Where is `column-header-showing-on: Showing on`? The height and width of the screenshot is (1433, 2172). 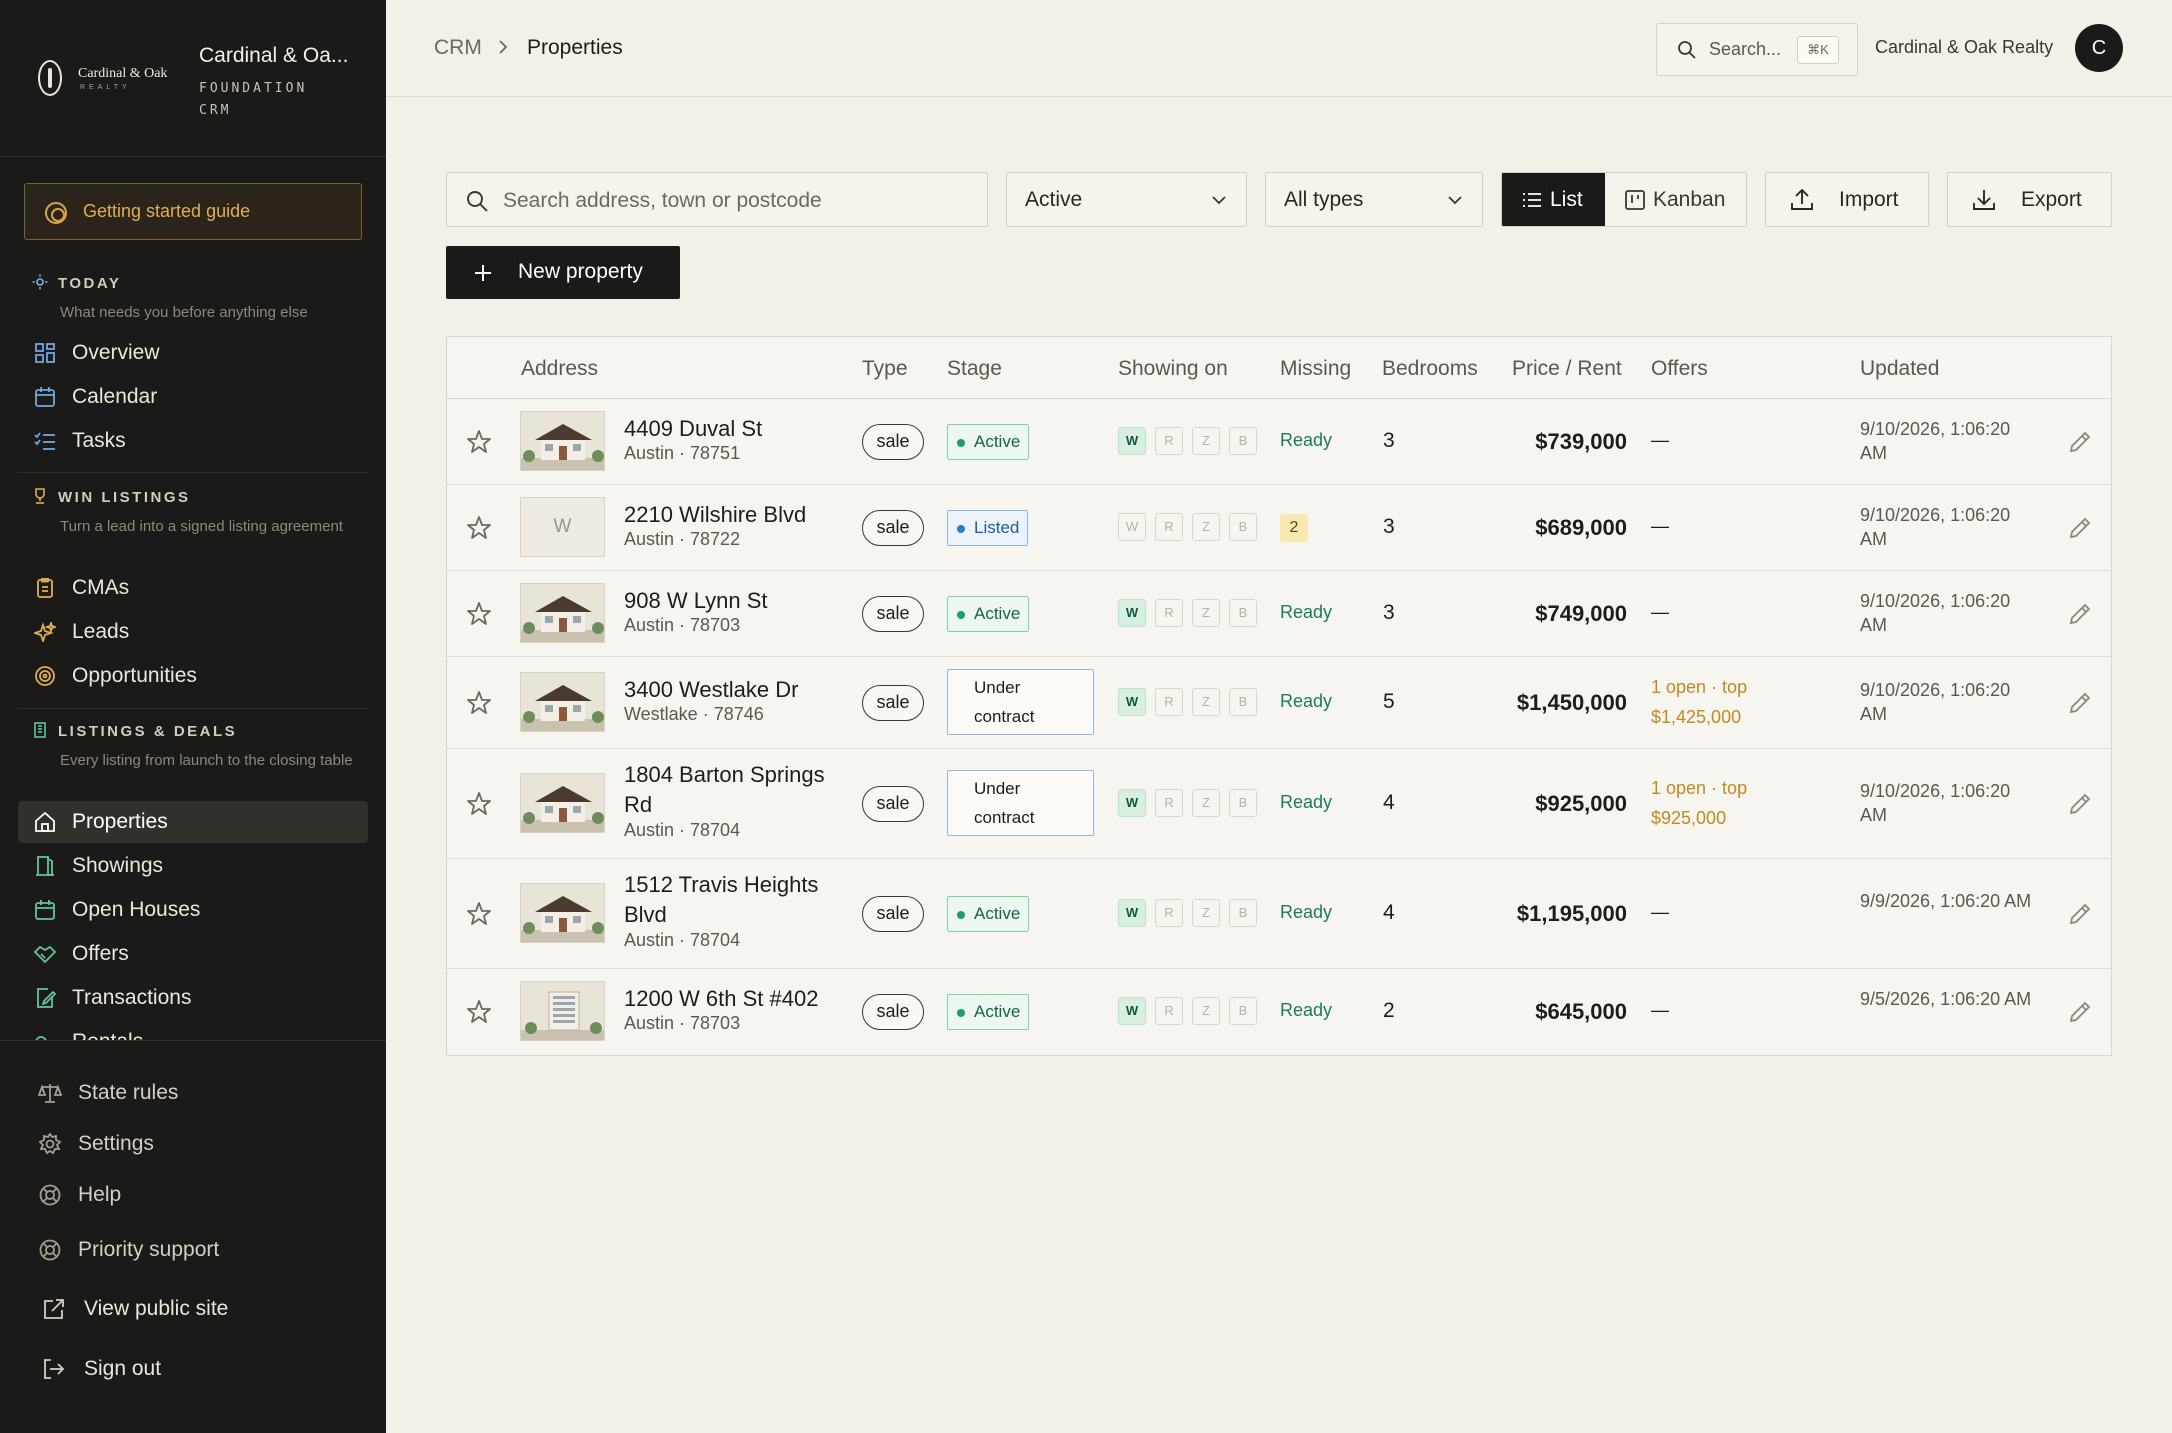
column-header-showing-on: Showing on is located at coordinates (1173, 369).